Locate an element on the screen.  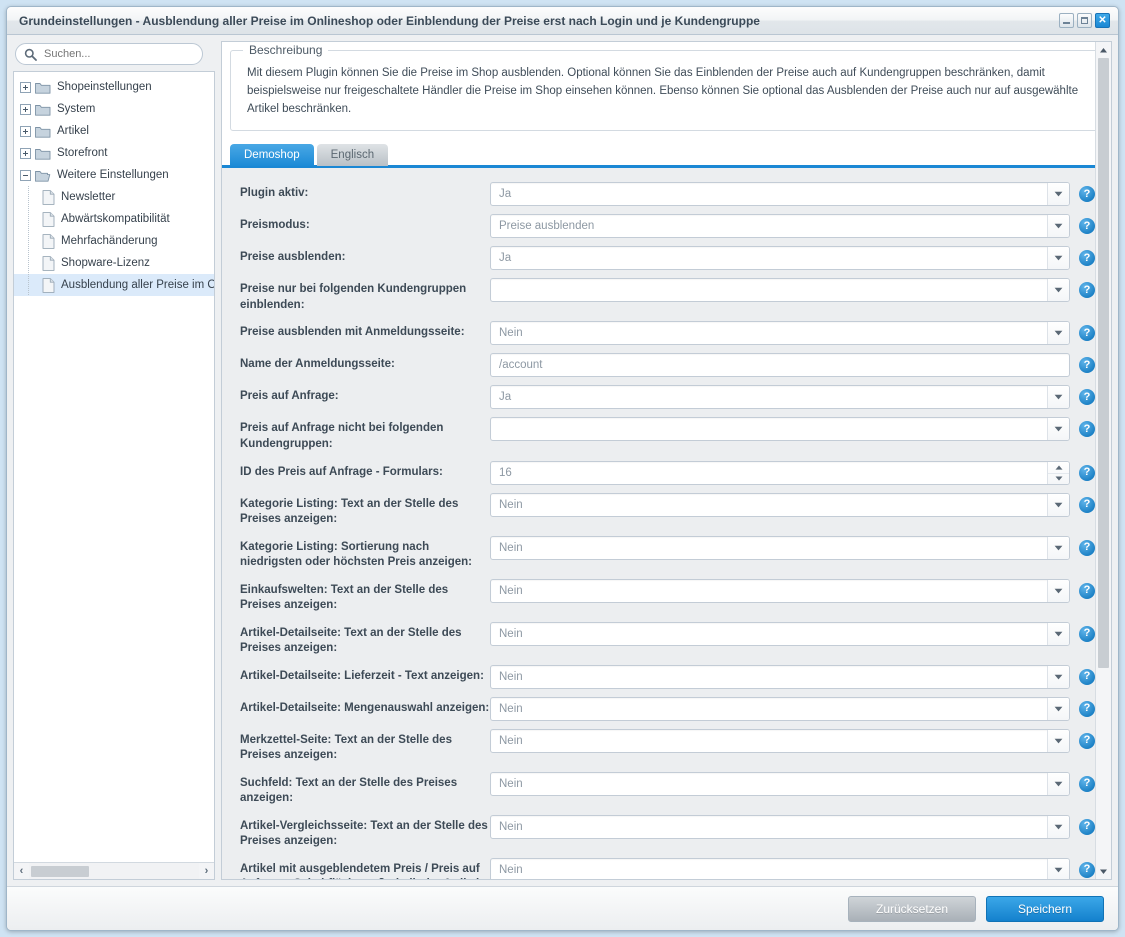
field-value: Ja is located at coordinates (505, 397).